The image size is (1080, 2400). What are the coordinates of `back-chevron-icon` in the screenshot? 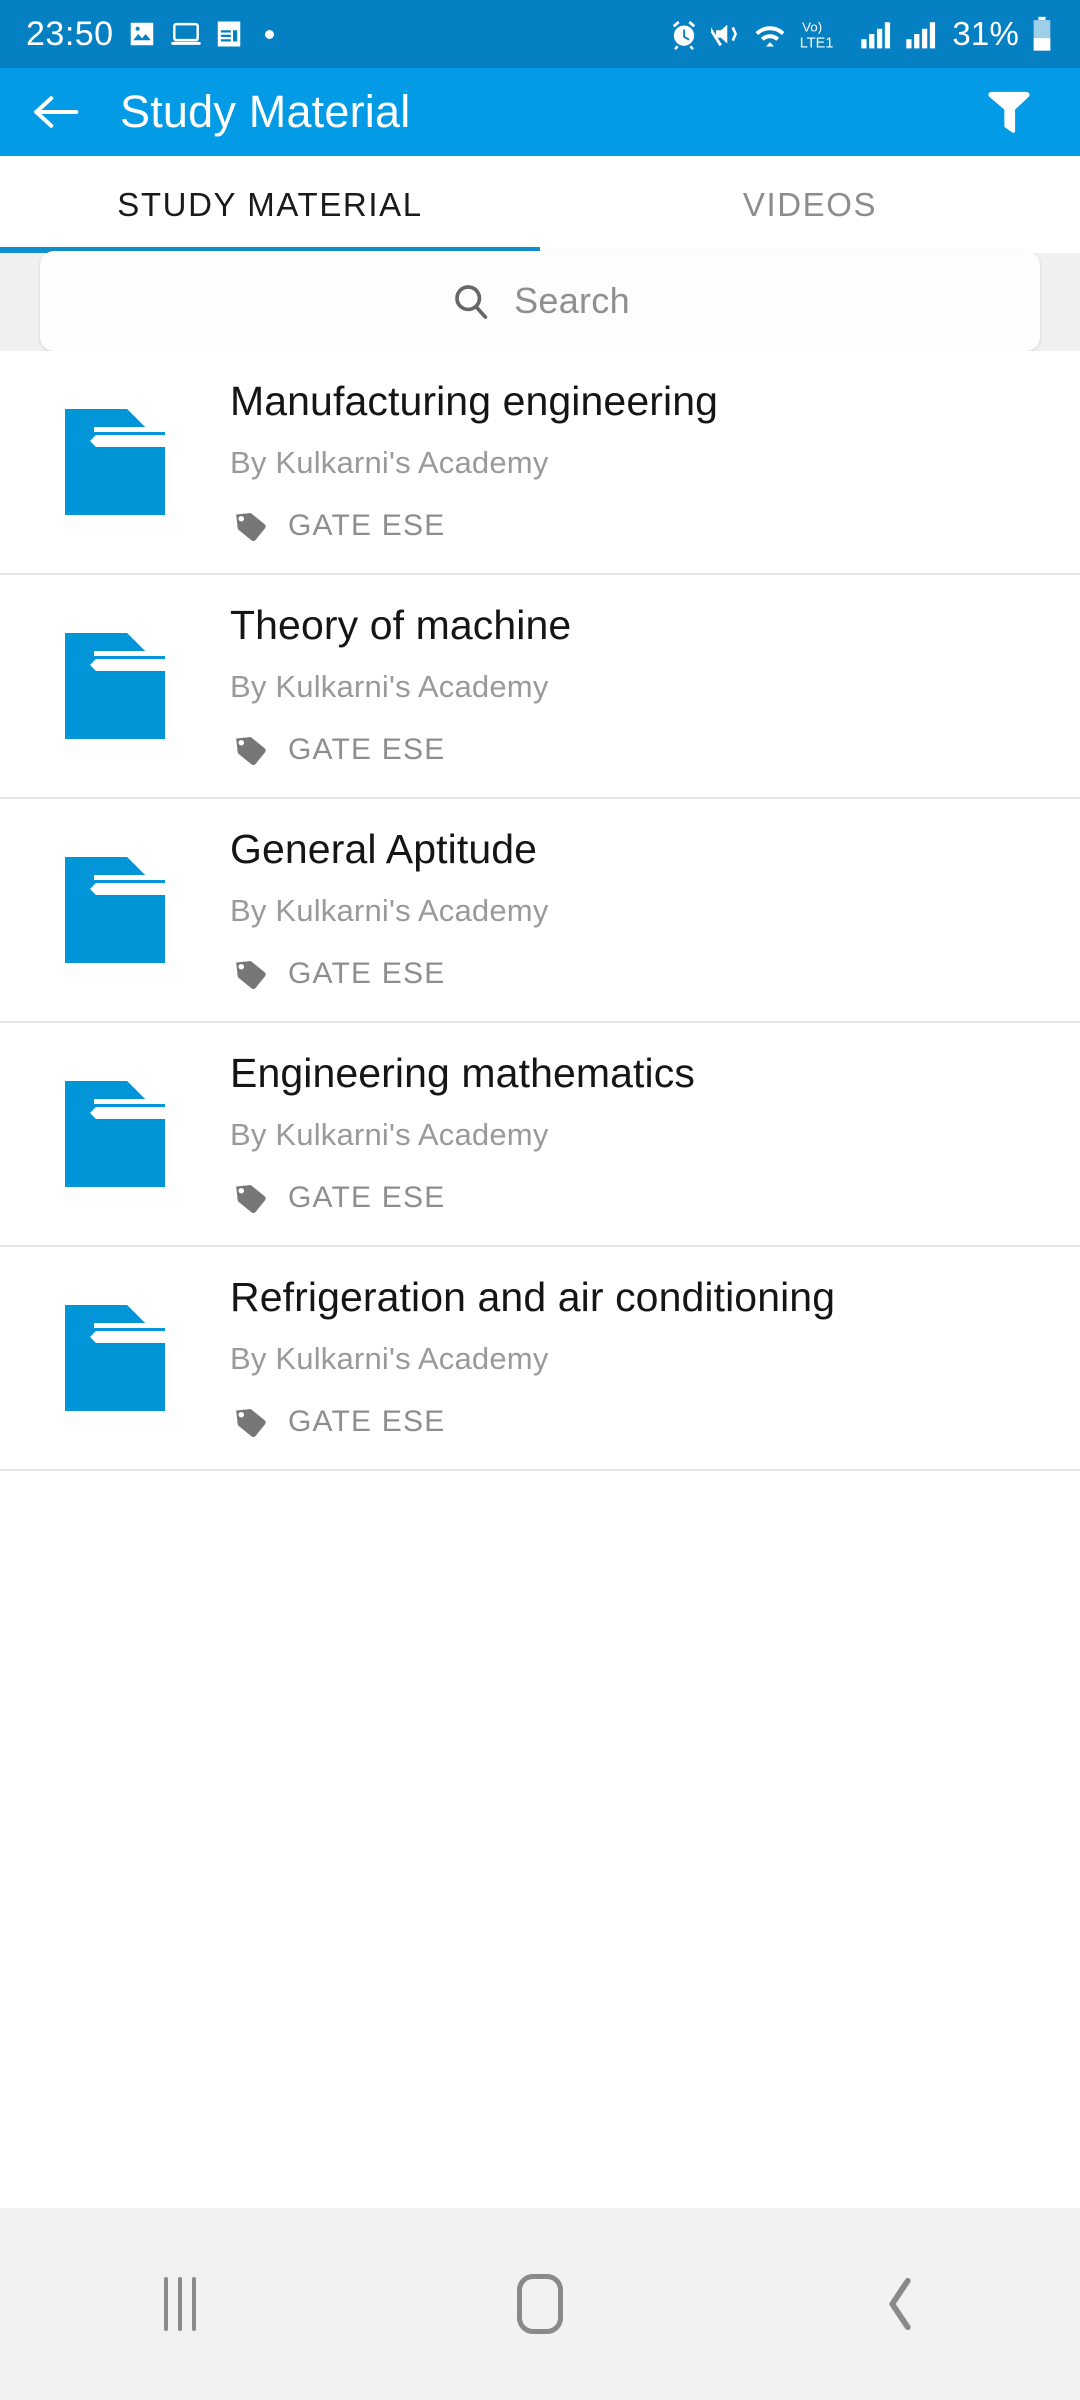 It's located at (900, 2304).